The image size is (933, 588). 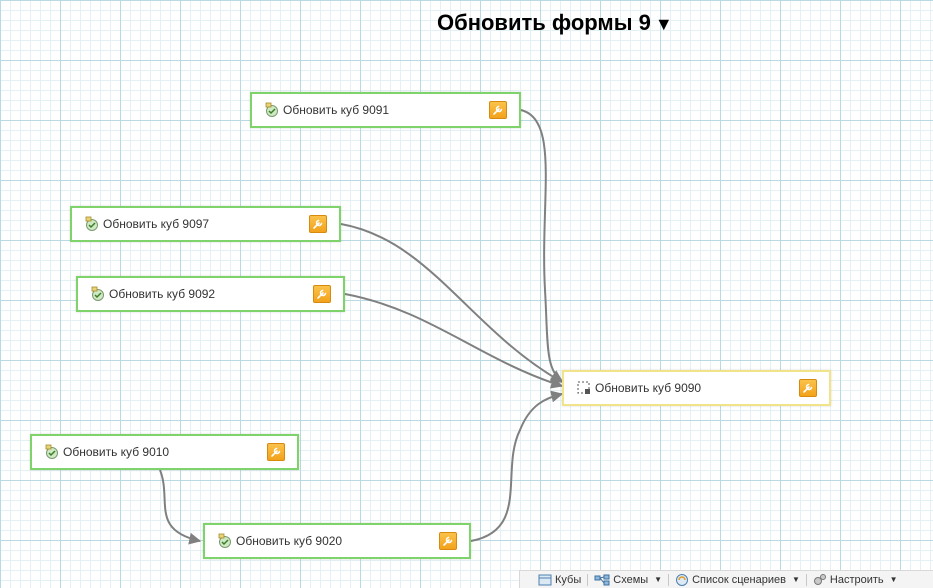 What do you see at coordinates (664, 24) in the screenshot?
I see `title-dropdown-icon: ▼` at bounding box center [664, 24].